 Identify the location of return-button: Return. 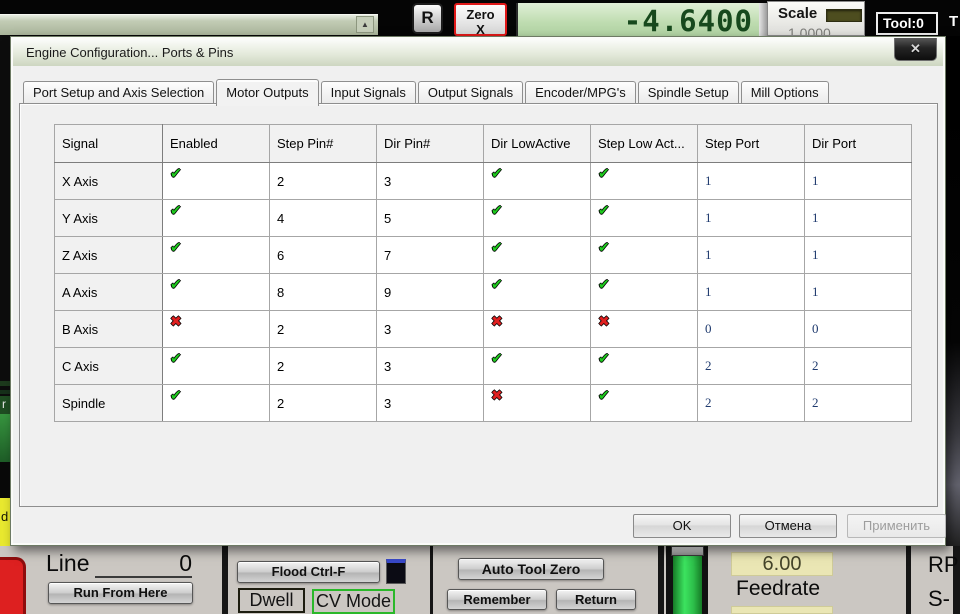
(596, 599).